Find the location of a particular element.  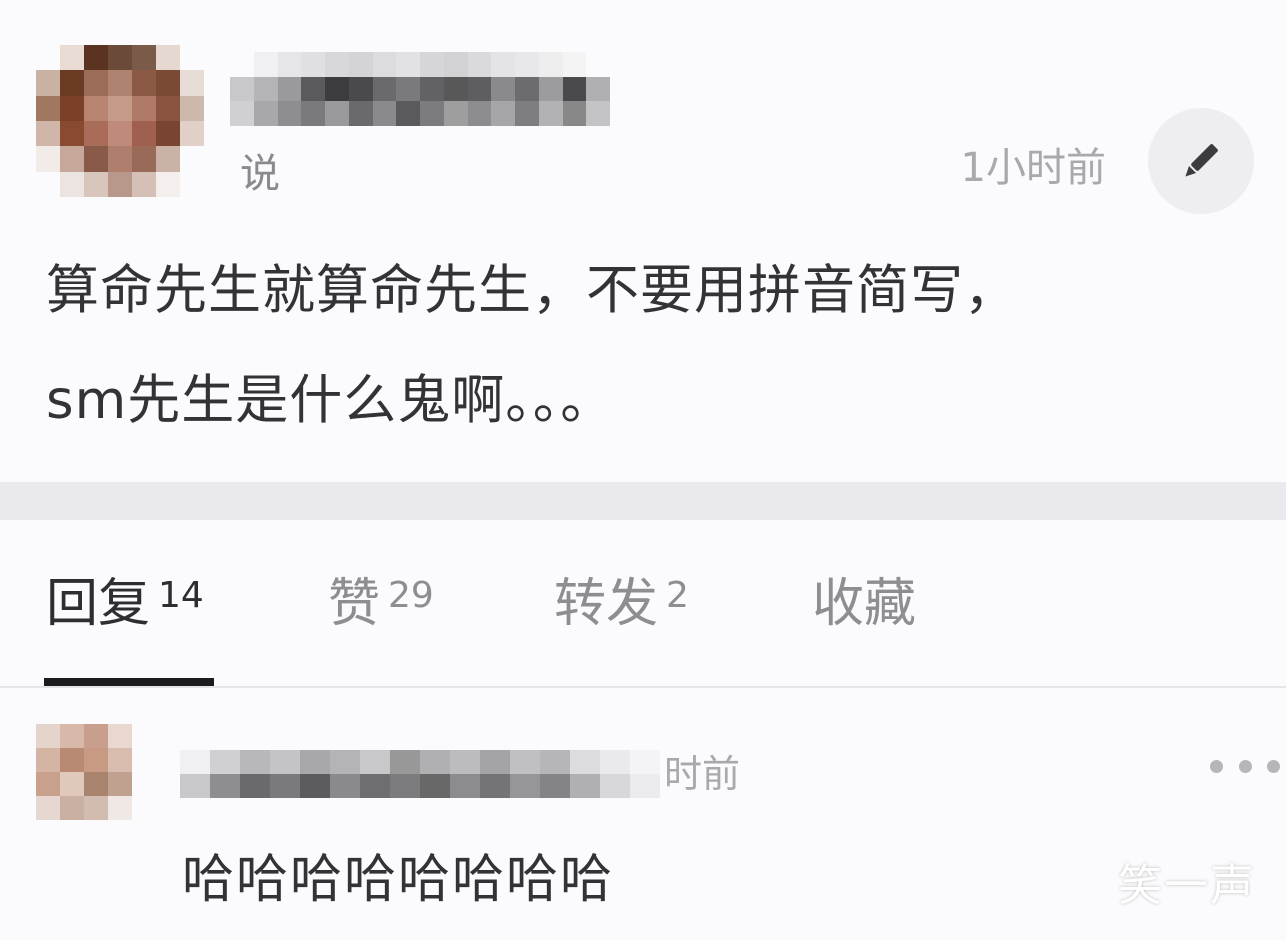

tab-like-count: 29 is located at coordinates (411, 595).